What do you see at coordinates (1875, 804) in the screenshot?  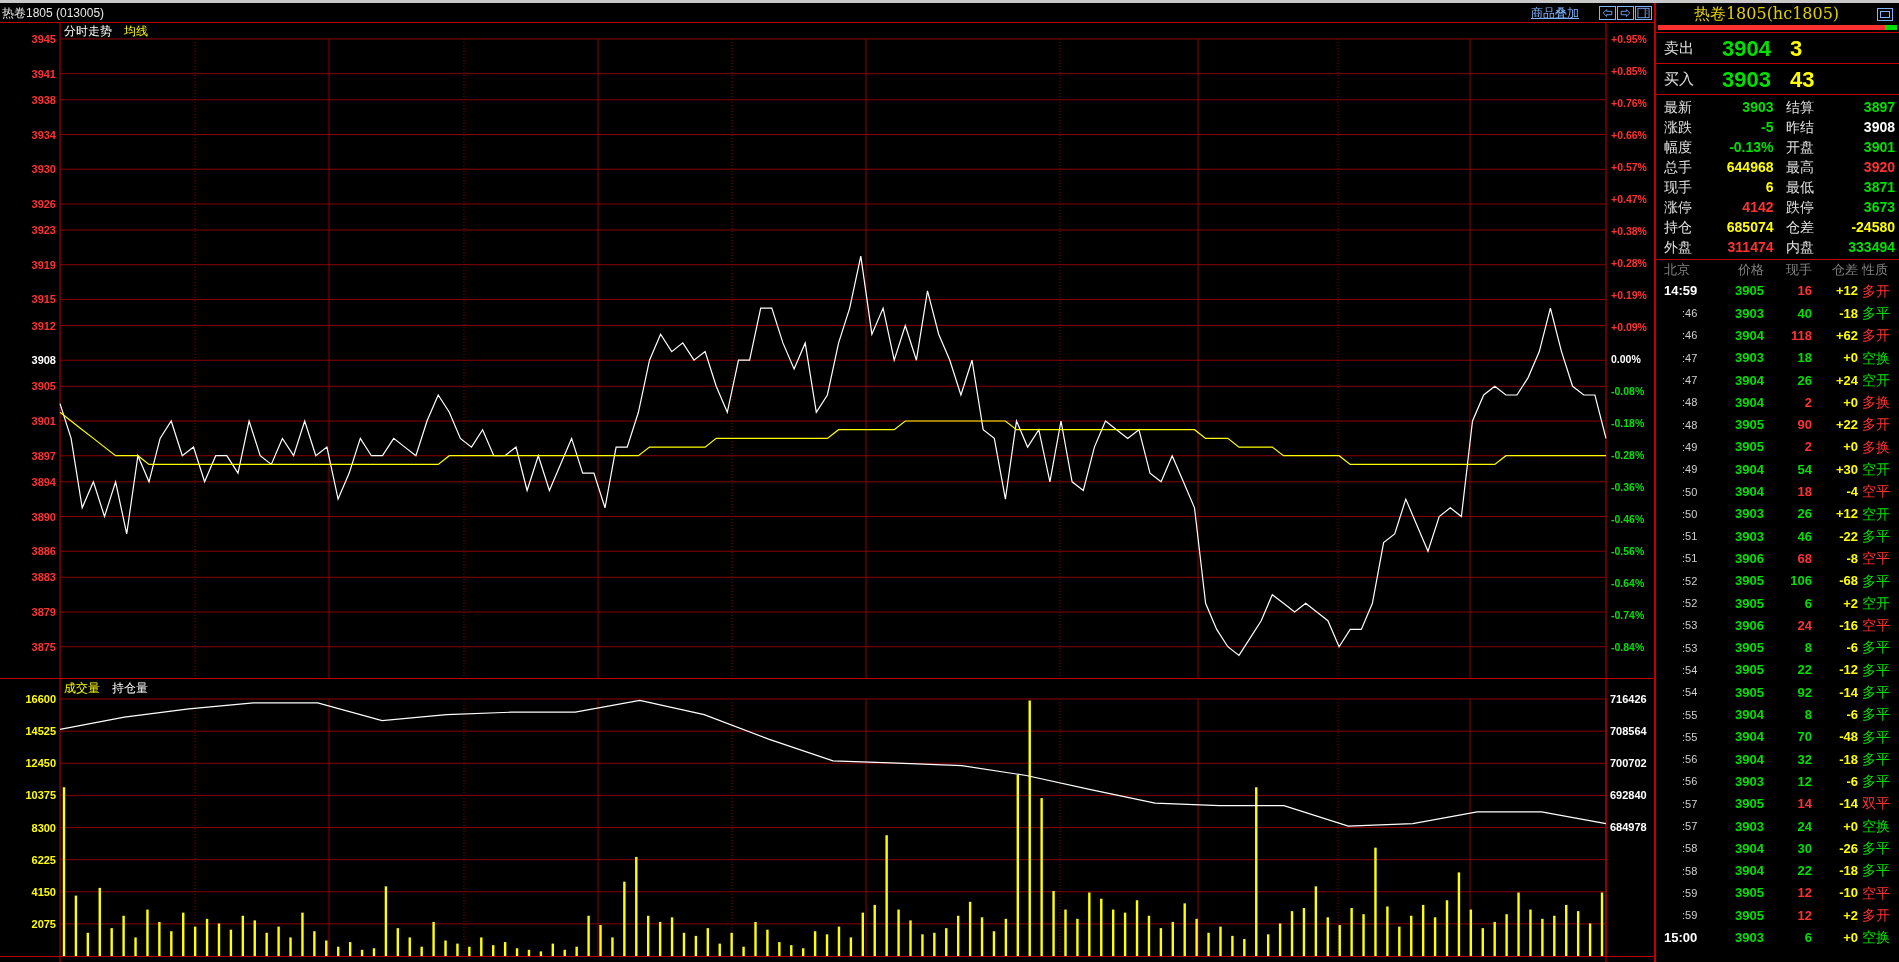 I see `trade-nature: 双平` at bounding box center [1875, 804].